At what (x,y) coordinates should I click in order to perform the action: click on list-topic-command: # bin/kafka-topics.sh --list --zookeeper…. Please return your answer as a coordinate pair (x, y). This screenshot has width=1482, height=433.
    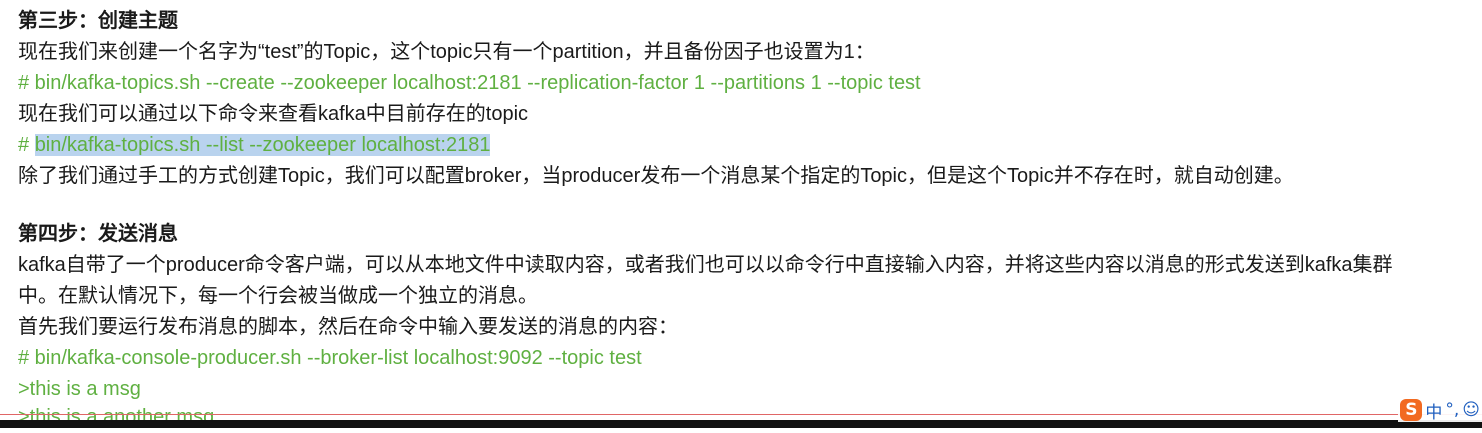
    Looking at the image, I should click on (748, 145).